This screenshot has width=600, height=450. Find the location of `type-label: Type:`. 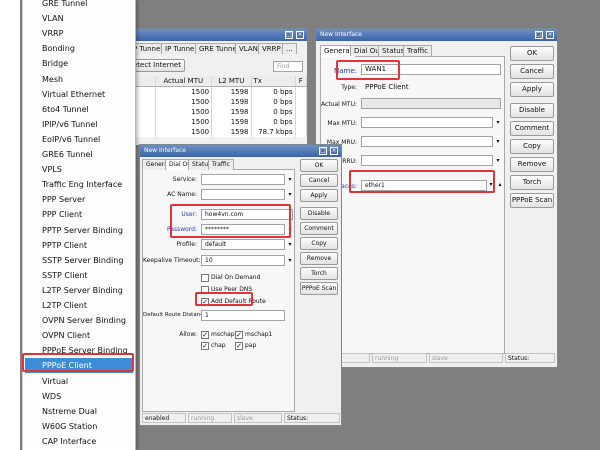

type-label: Type: is located at coordinates (349, 87).